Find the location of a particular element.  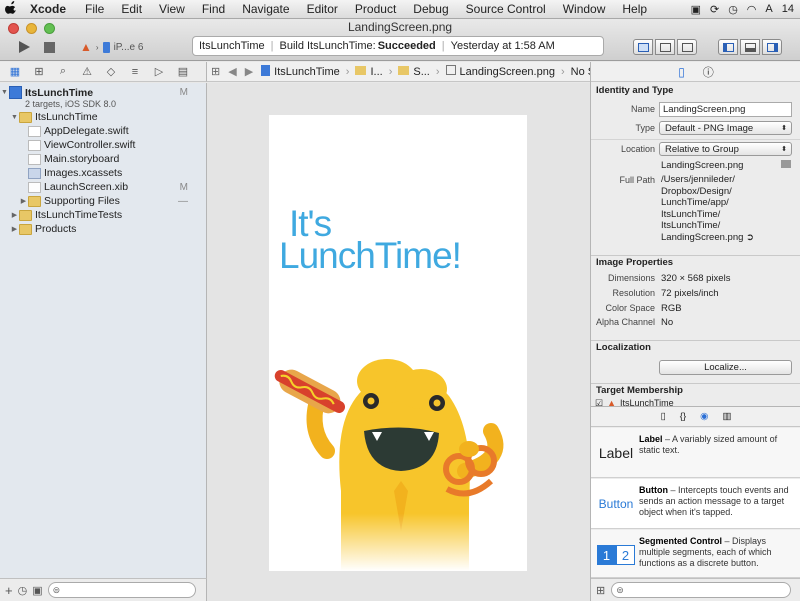

library-filter-bar: ⊞ ⊜ is located at coordinates (695, 589).